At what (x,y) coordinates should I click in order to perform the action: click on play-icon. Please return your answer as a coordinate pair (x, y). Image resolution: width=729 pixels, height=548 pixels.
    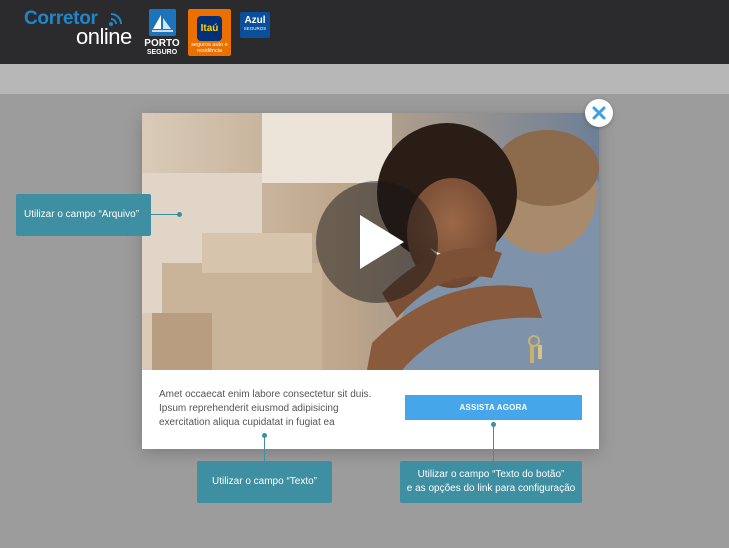
    Looking at the image, I should click on (382, 242).